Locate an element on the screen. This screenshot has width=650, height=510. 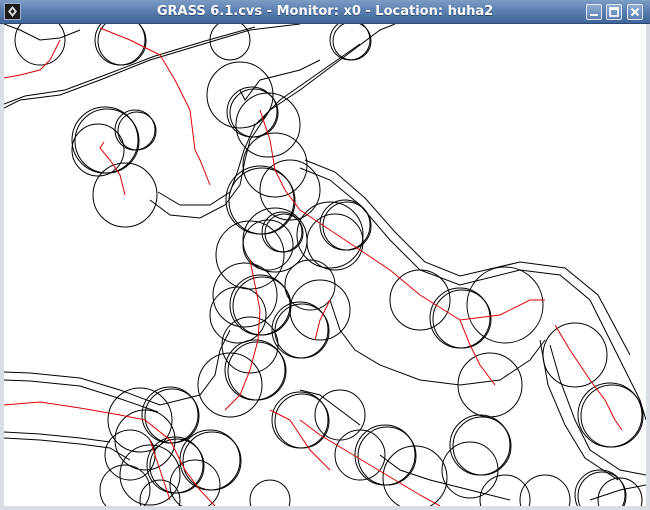
close-icon is located at coordinates (635, 12).